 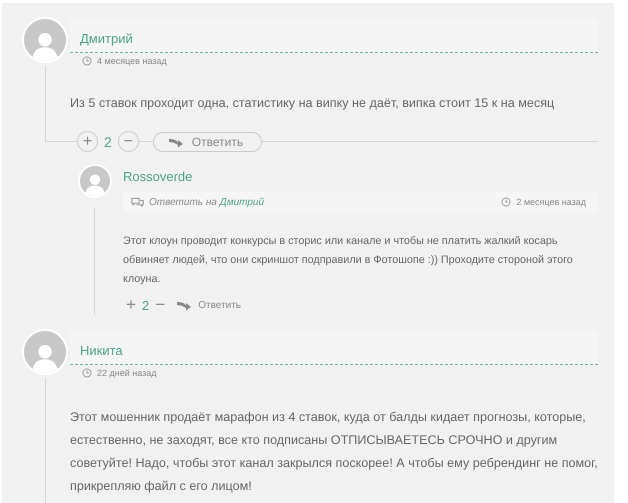 I want to click on reply-arrow-icon, so click(x=184, y=305).